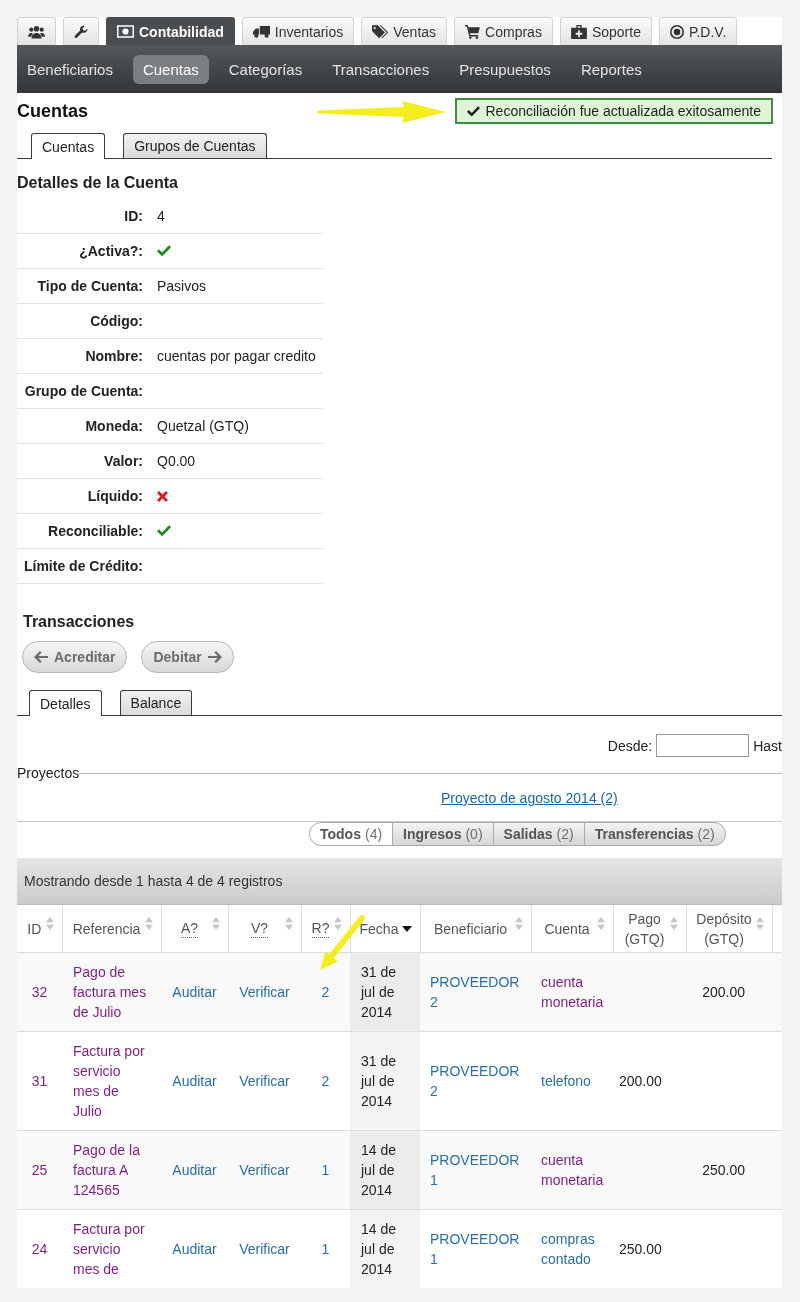 Image resolution: width=800 pixels, height=1302 pixels. I want to click on reference-link: Pago de factura mes de Julio, so click(110, 992).